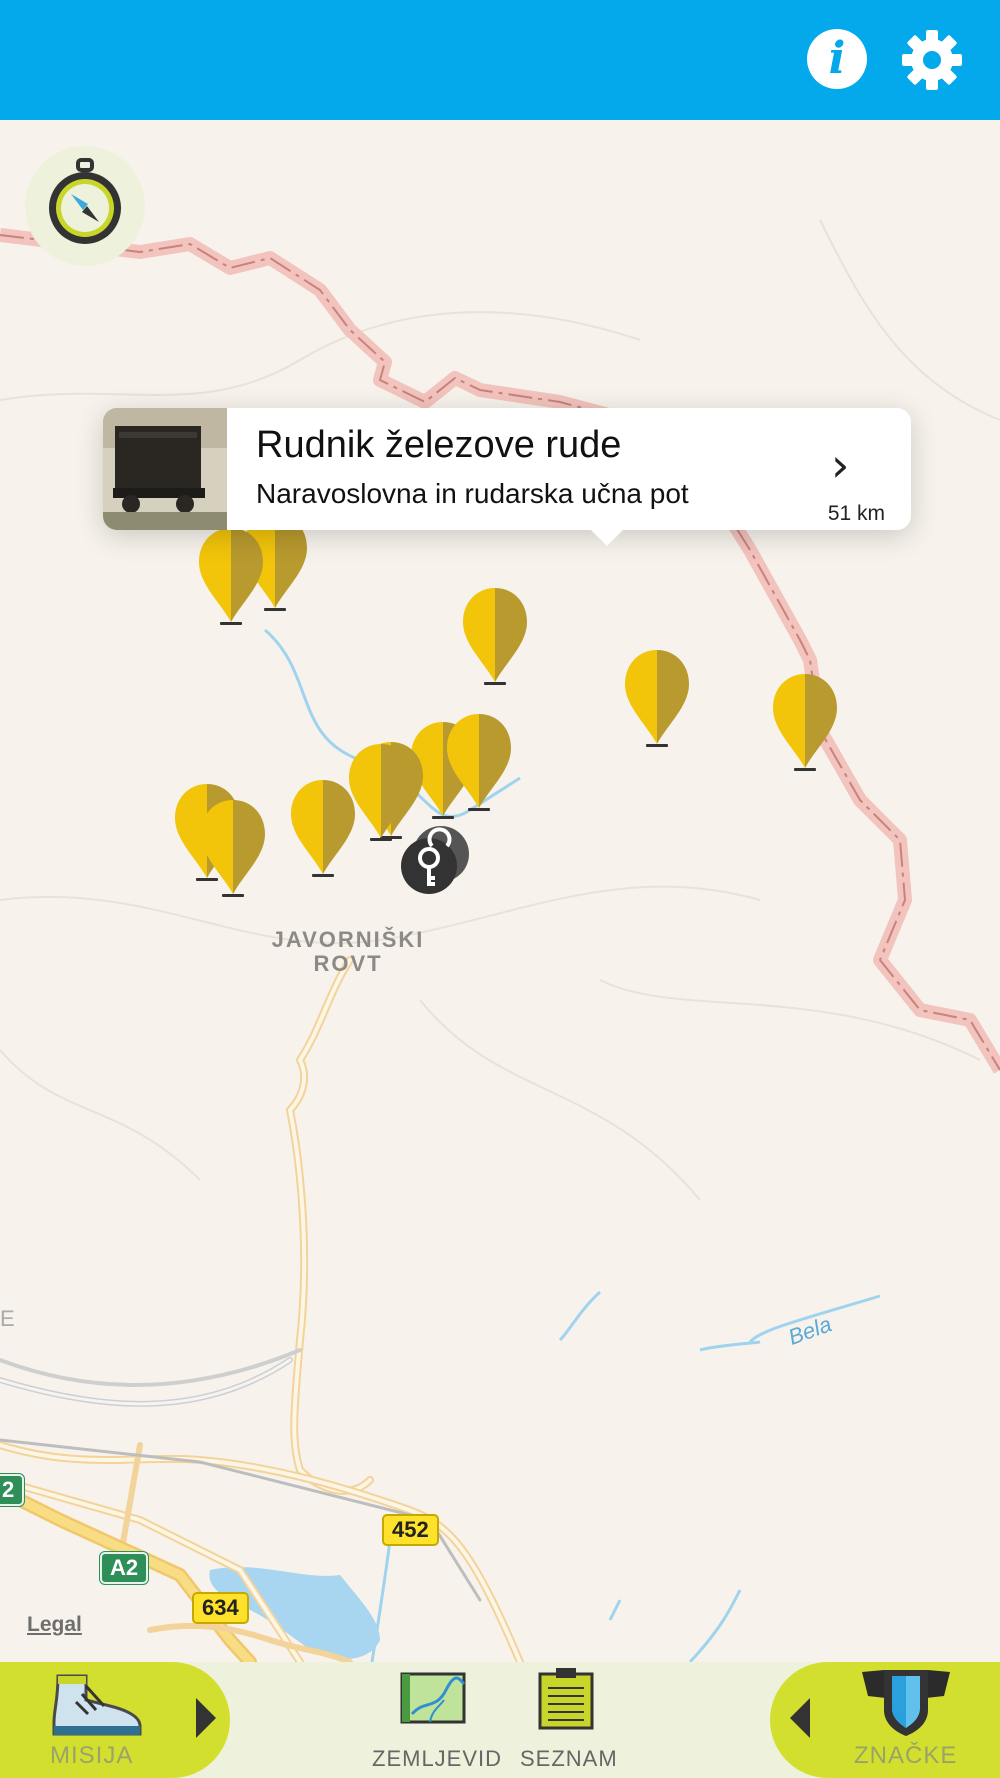 The image size is (1000, 1778). Describe the element at coordinates (569, 1759) in the screenshot. I see `tab-list-label: SEZNAM` at that location.